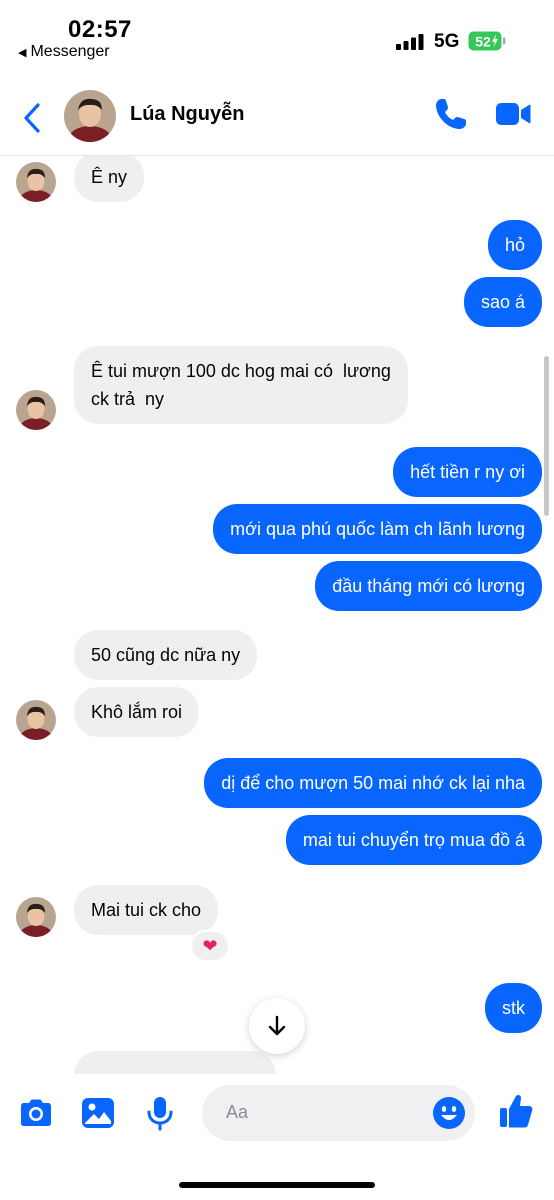 The width and height of the screenshot is (554, 1200). Describe the element at coordinates (90, 116) in the screenshot. I see `contact-avatar` at that location.